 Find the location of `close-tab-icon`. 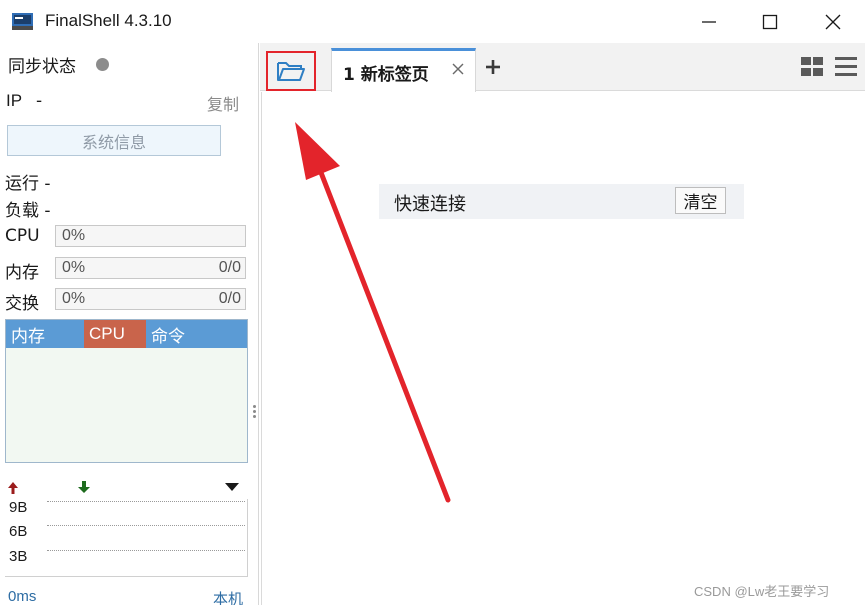

close-tab-icon is located at coordinates (458, 69).